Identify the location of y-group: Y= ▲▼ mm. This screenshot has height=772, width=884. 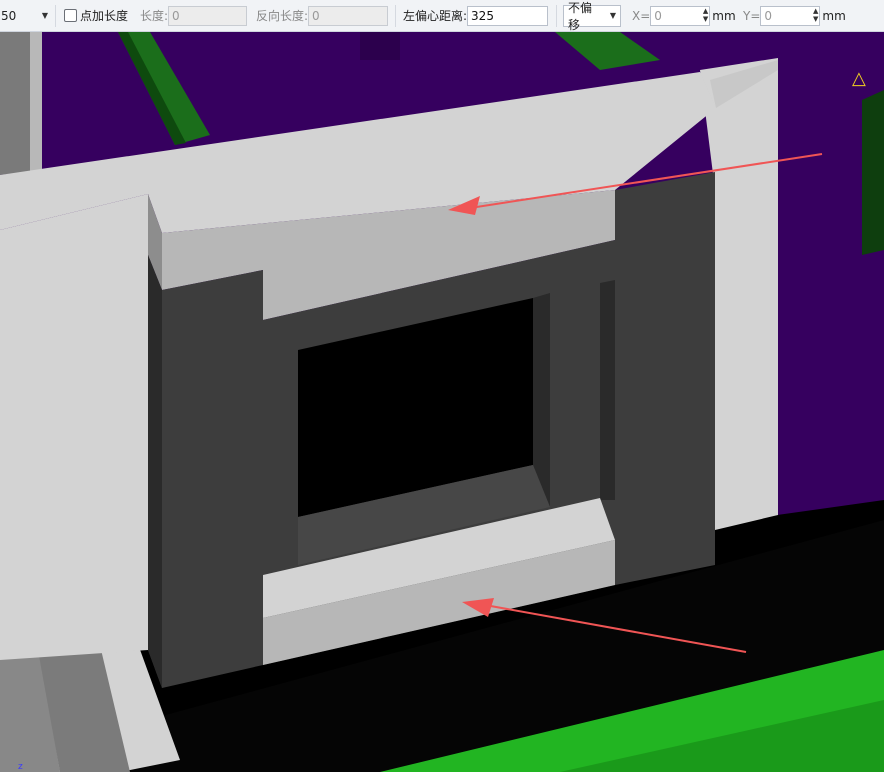
(794, 15).